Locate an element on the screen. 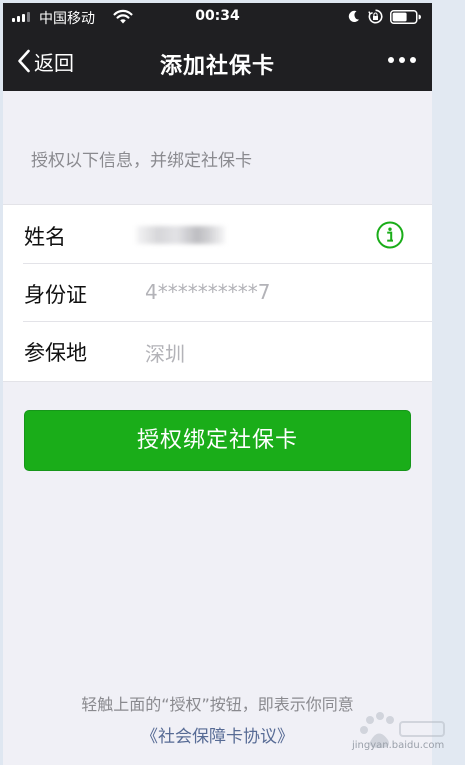  page-title: 添加社保卡 is located at coordinates (217, 66).